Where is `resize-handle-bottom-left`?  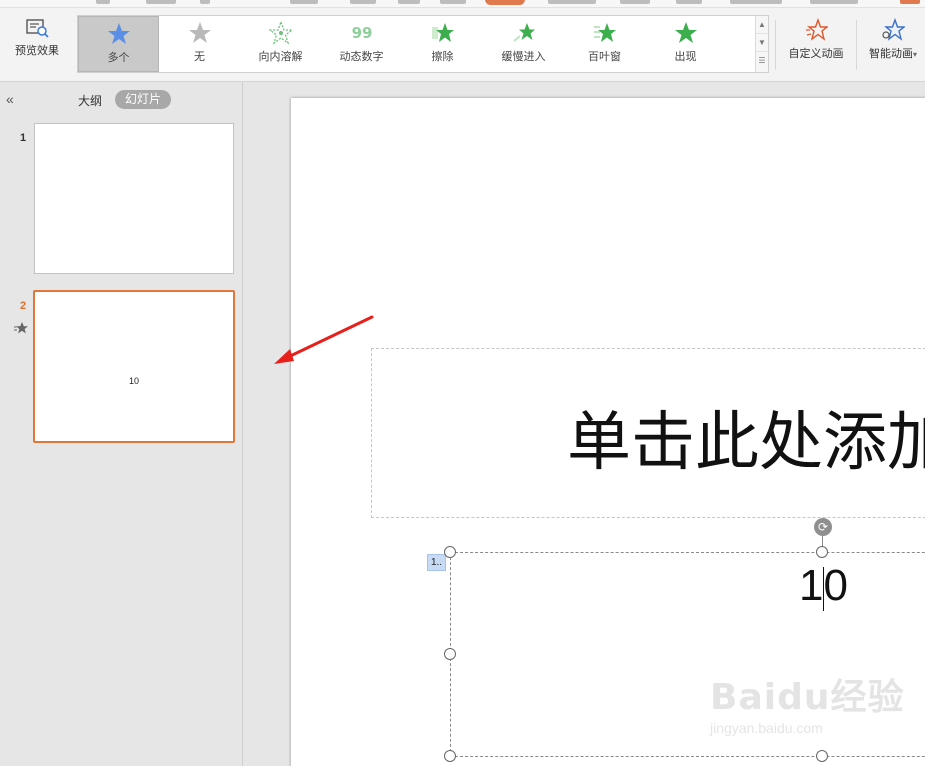
resize-handle-bottom-left is located at coordinates (450, 756).